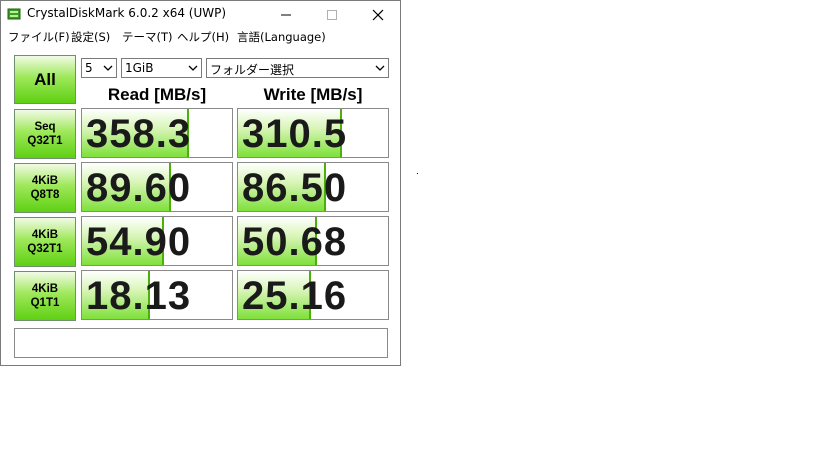 This screenshot has width=819, height=460. Describe the element at coordinates (45, 296) in the screenshot. I see `test-button-4kib-q1t1: 4KiB Q1T1` at that location.